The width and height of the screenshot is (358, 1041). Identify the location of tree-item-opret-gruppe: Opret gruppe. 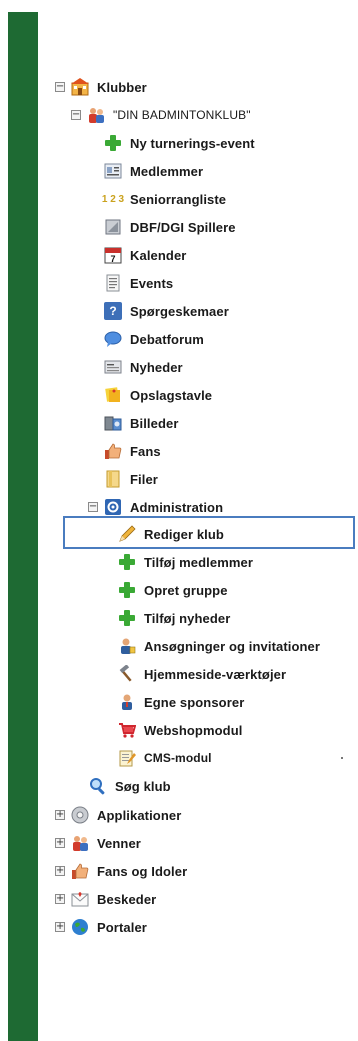
(173, 590).